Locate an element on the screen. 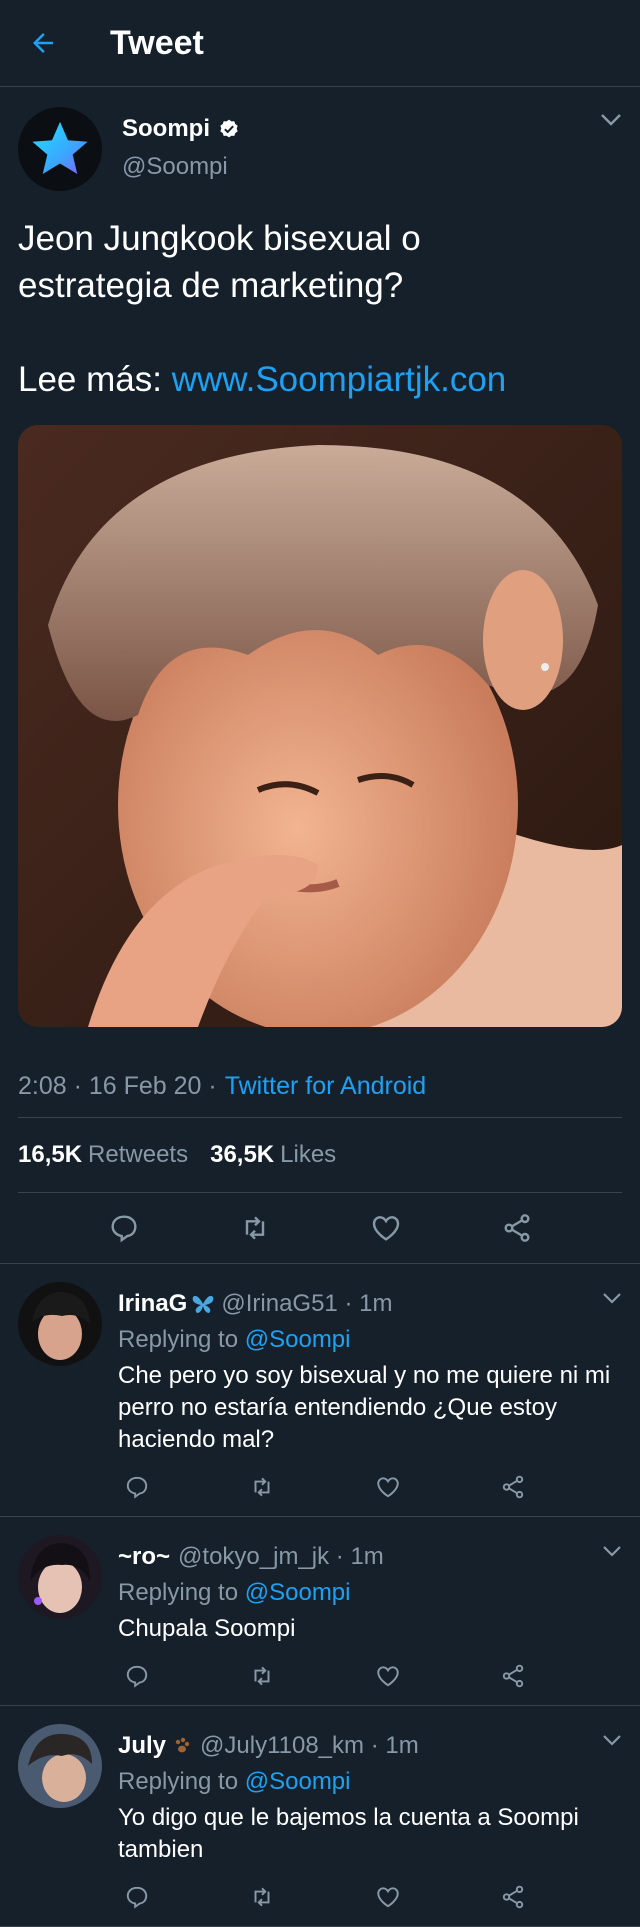 The height and width of the screenshot is (1927, 640). butterfly-icon is located at coordinates (203, 1304).